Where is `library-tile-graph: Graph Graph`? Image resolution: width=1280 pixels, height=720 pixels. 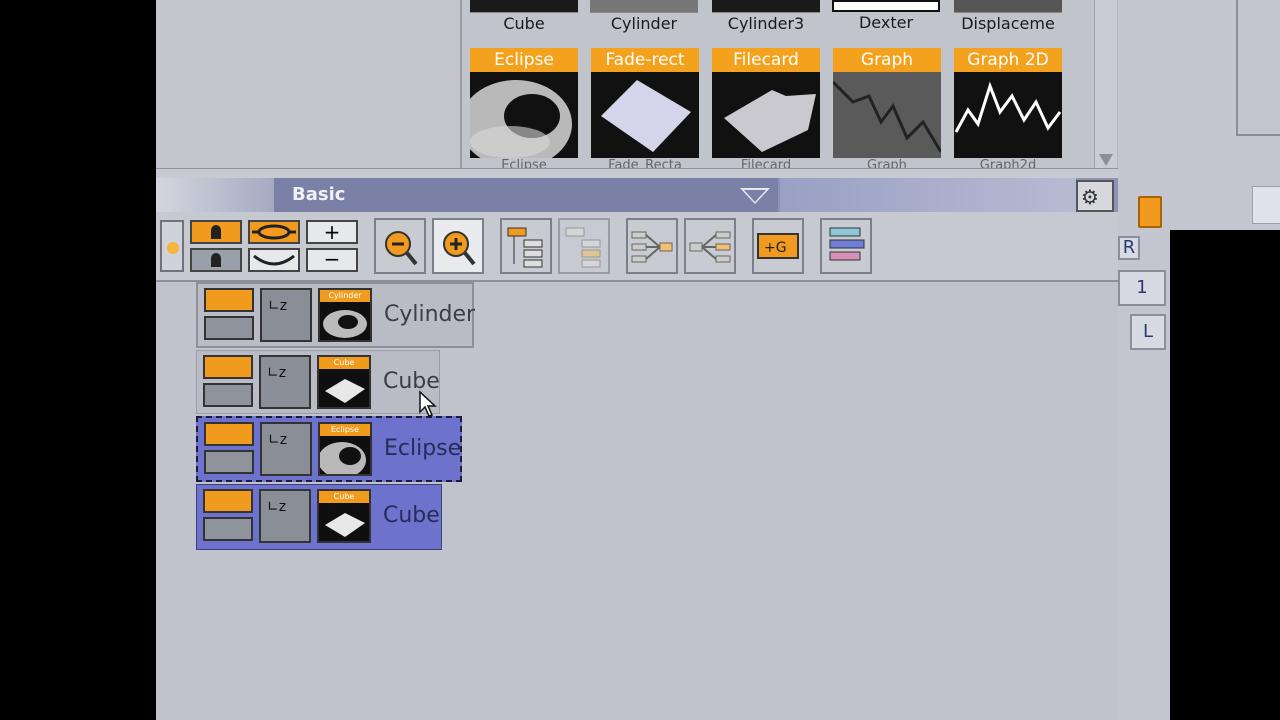 library-tile-graph: Graph Graph is located at coordinates (887, 108).